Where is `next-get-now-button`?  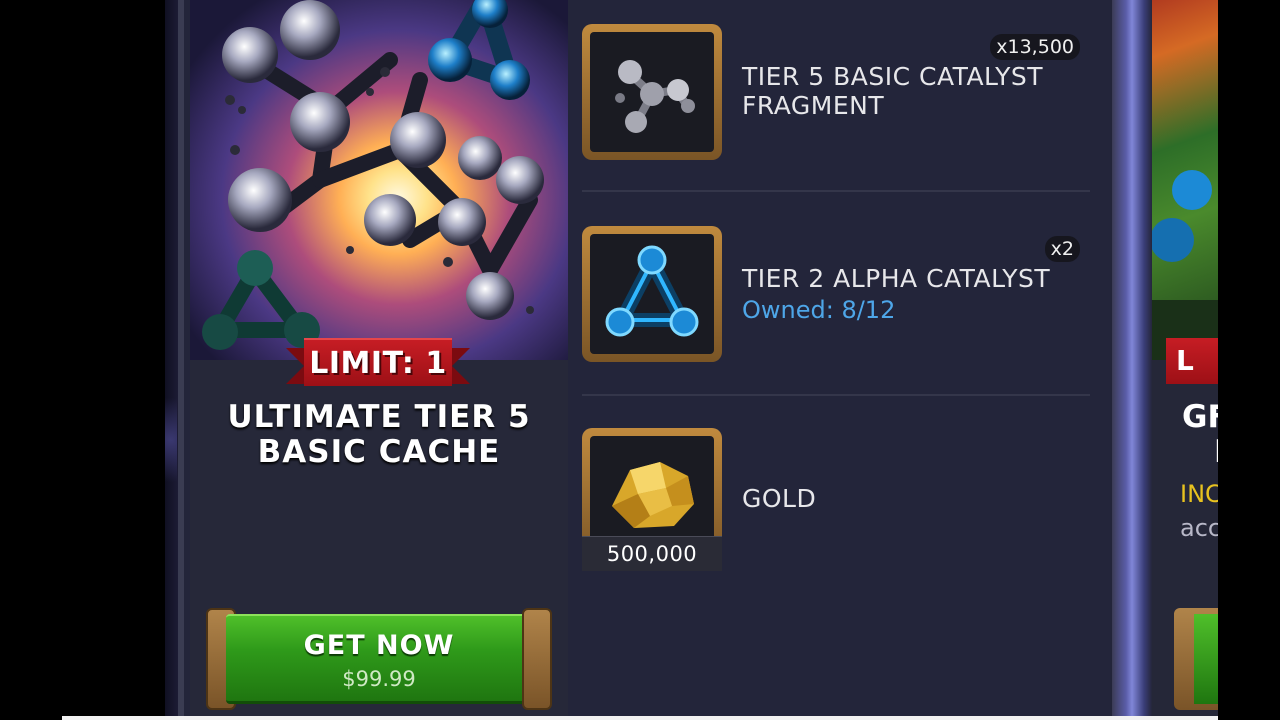
next-get-now-button is located at coordinates (1196, 659).